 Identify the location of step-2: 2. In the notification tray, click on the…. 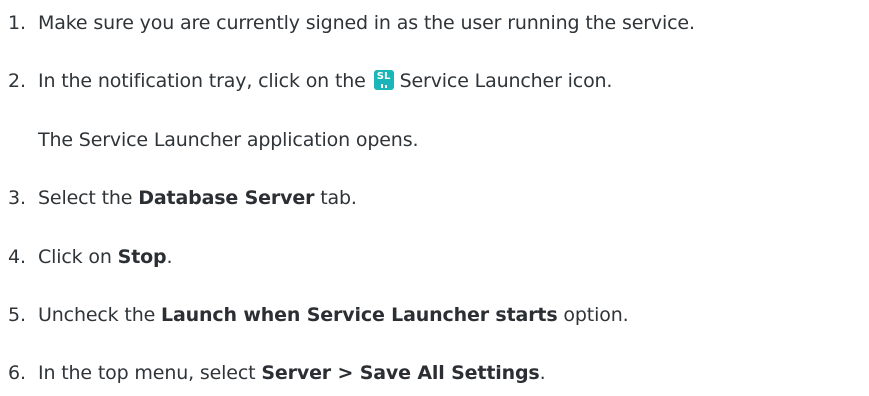
(306, 81).